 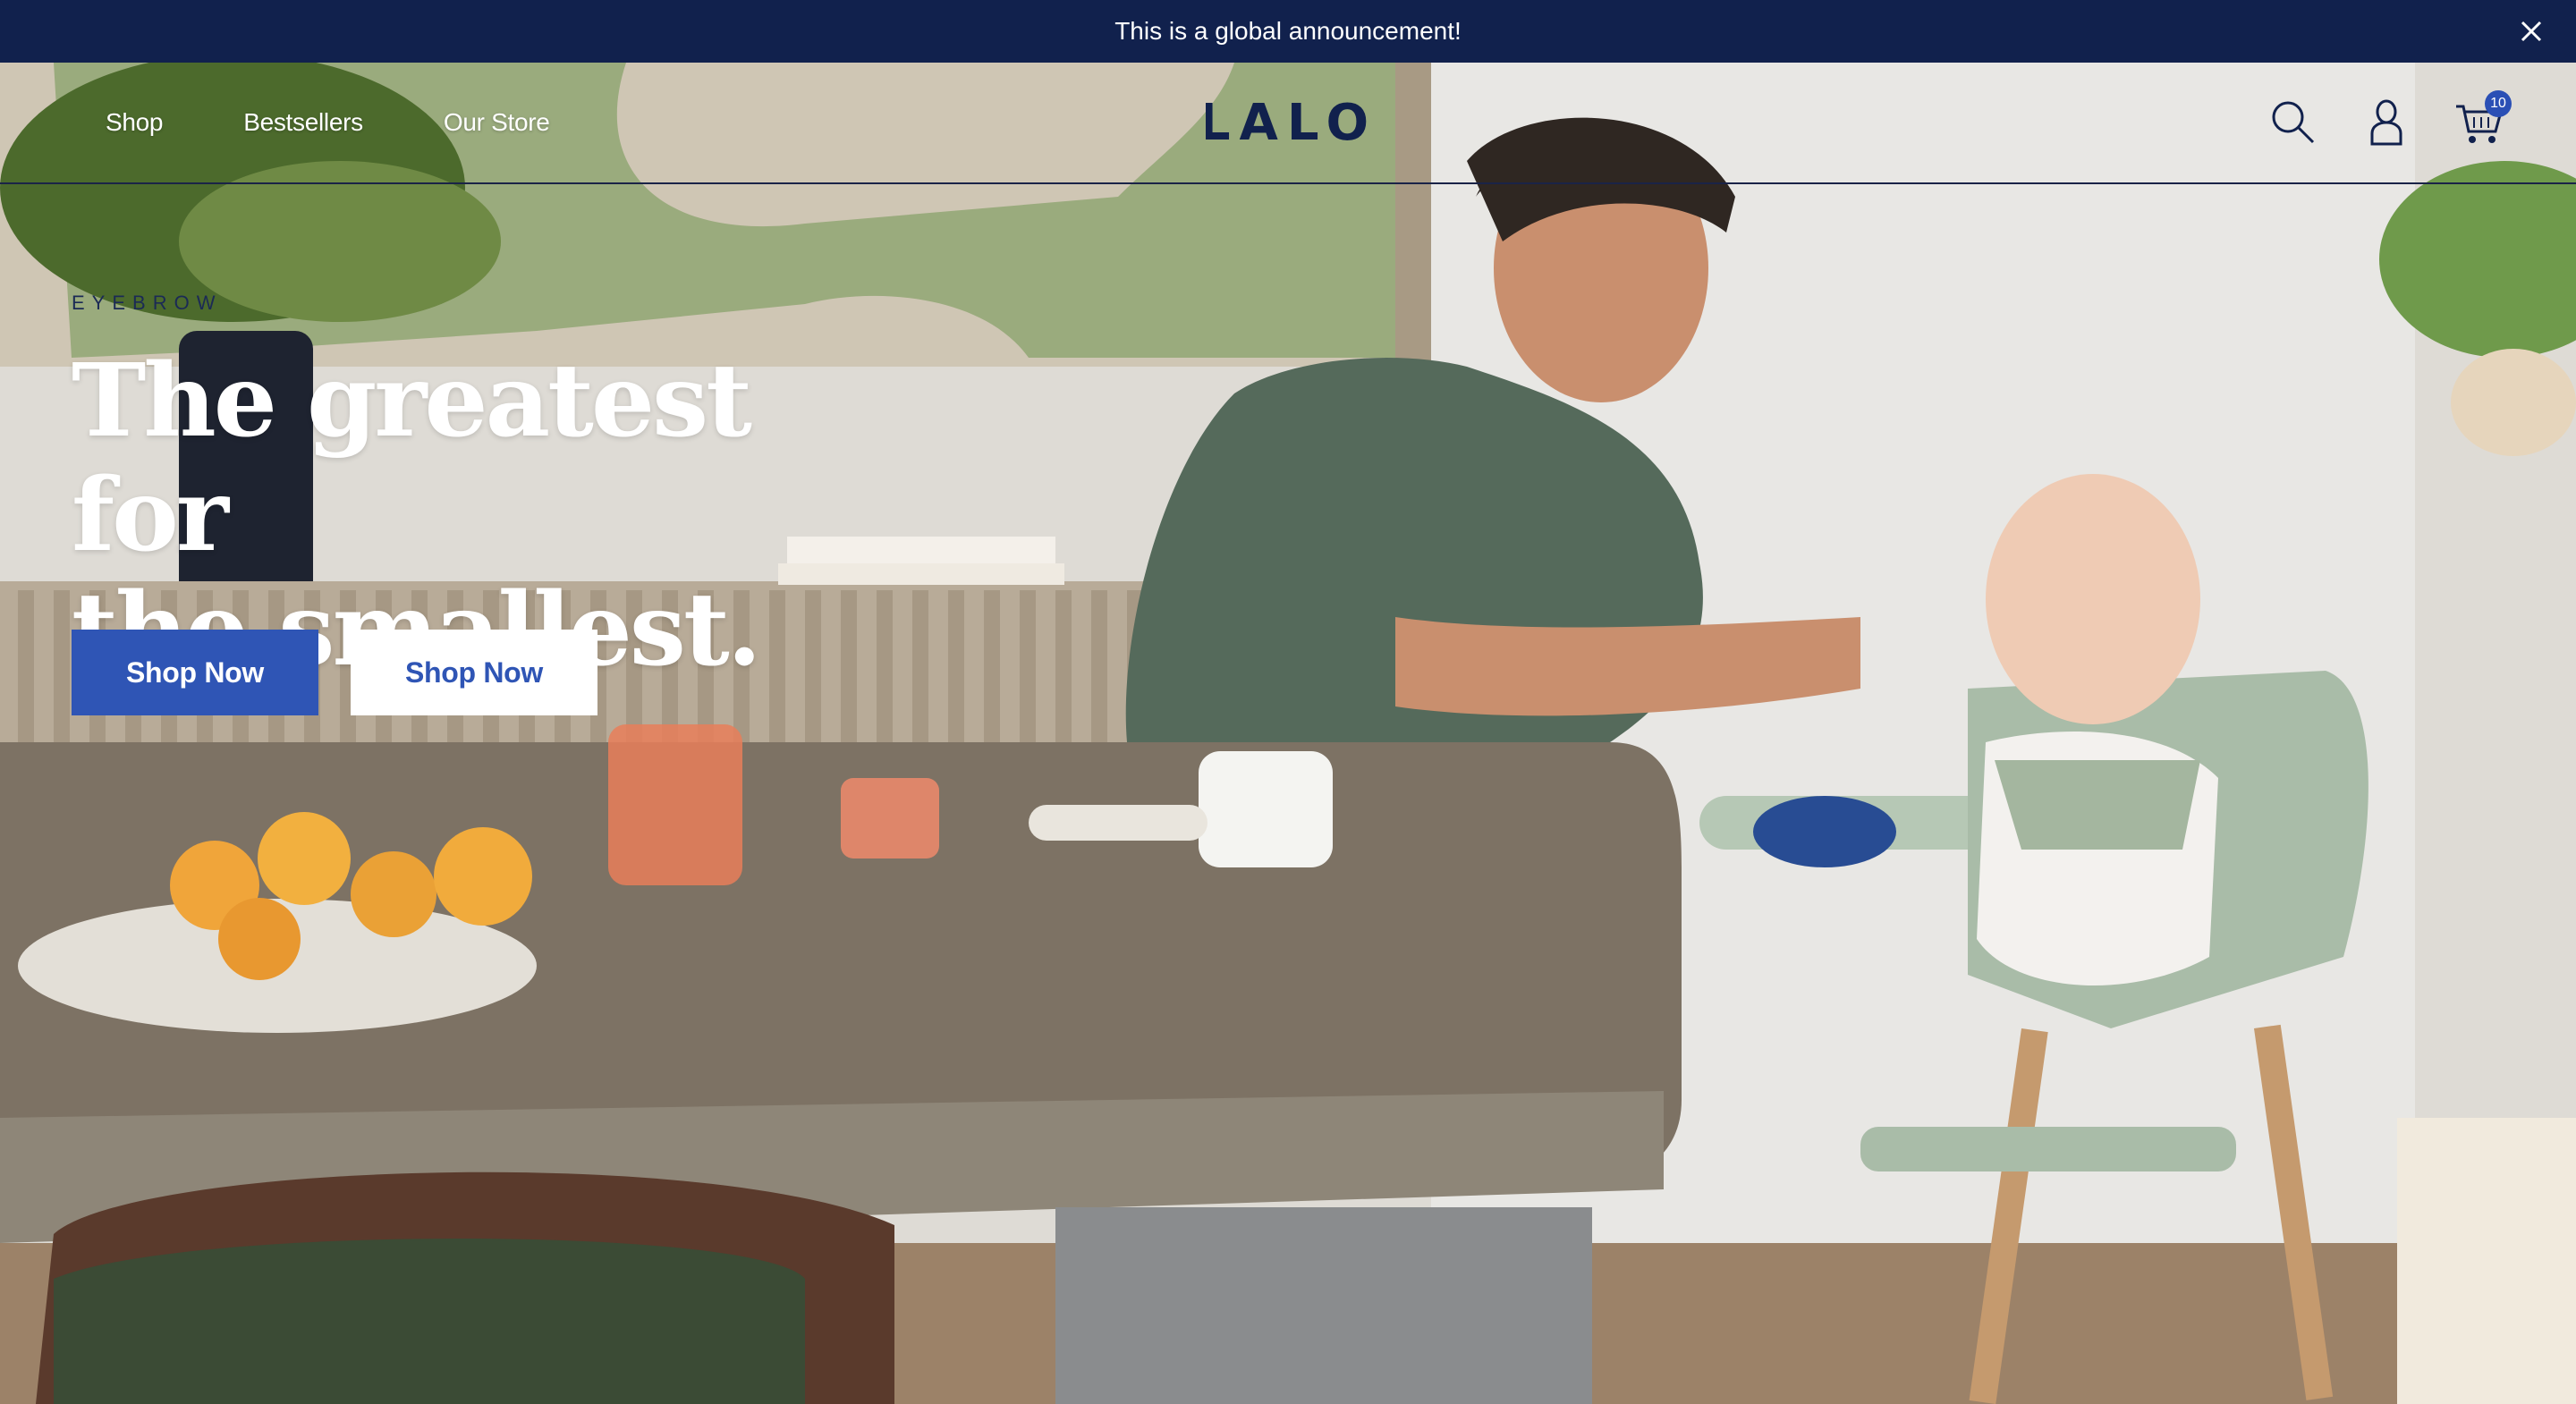 I want to click on announcement-bar: This is a global announcement!, so click(x=1288, y=32).